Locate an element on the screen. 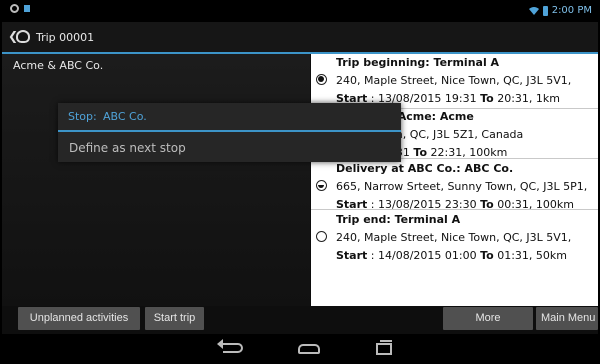 The height and width of the screenshot is (364, 600). main-menu-button: Main Menu is located at coordinates (567, 318).